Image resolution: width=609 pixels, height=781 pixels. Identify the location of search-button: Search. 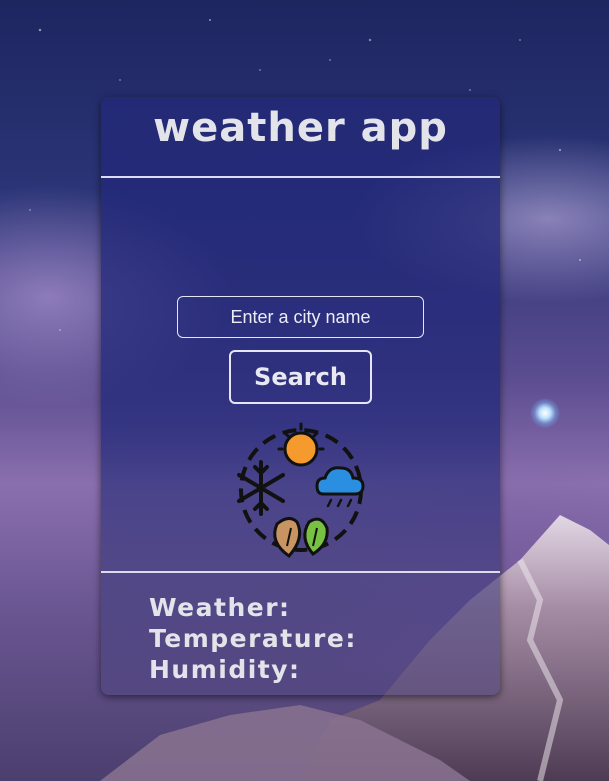
(300, 377).